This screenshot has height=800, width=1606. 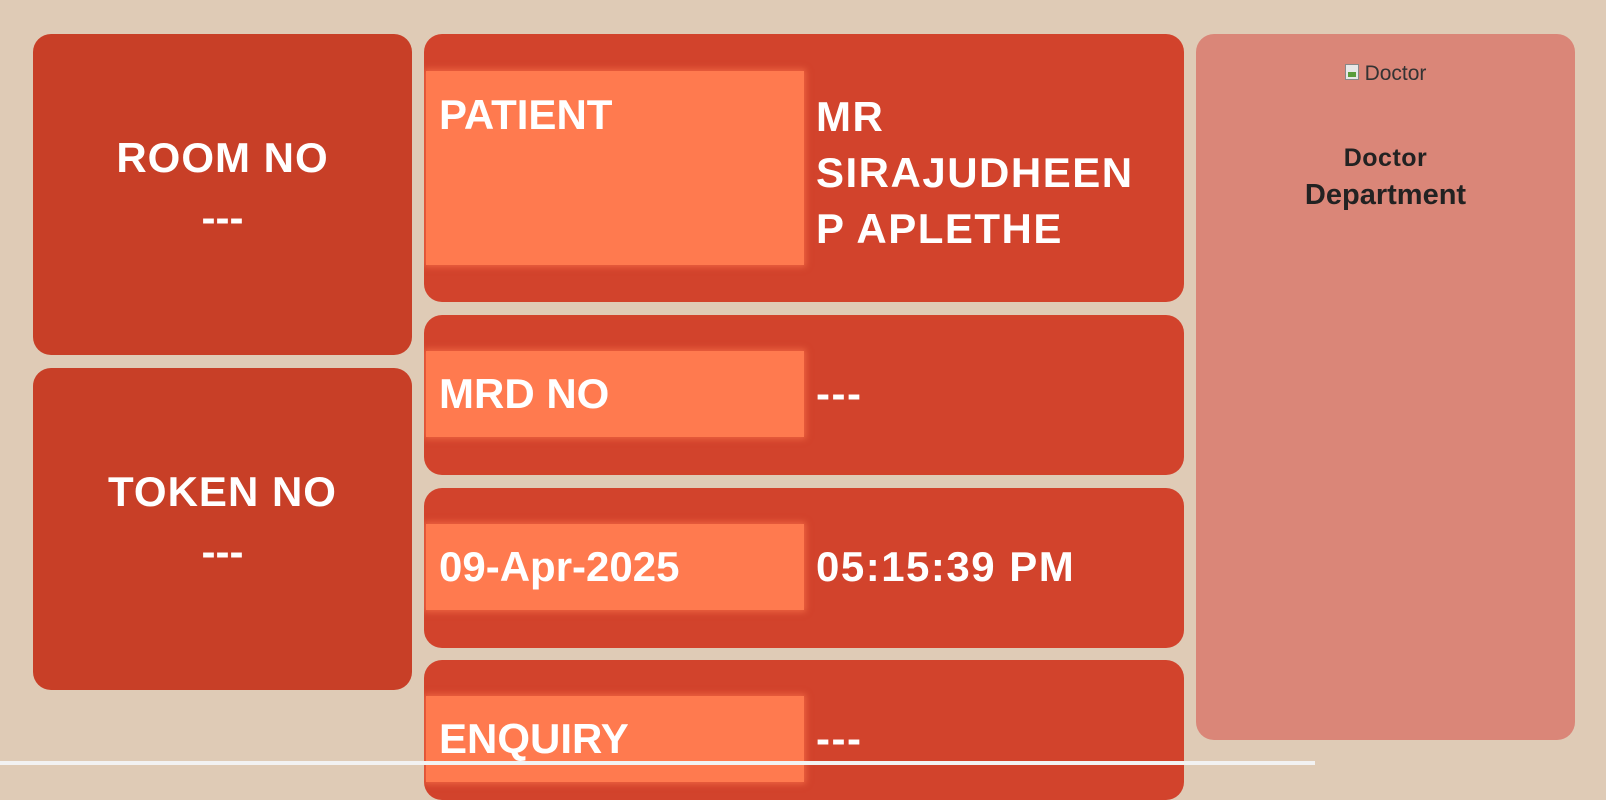 I want to click on mrd-number-card: MRD NO ---, so click(x=804, y=395).